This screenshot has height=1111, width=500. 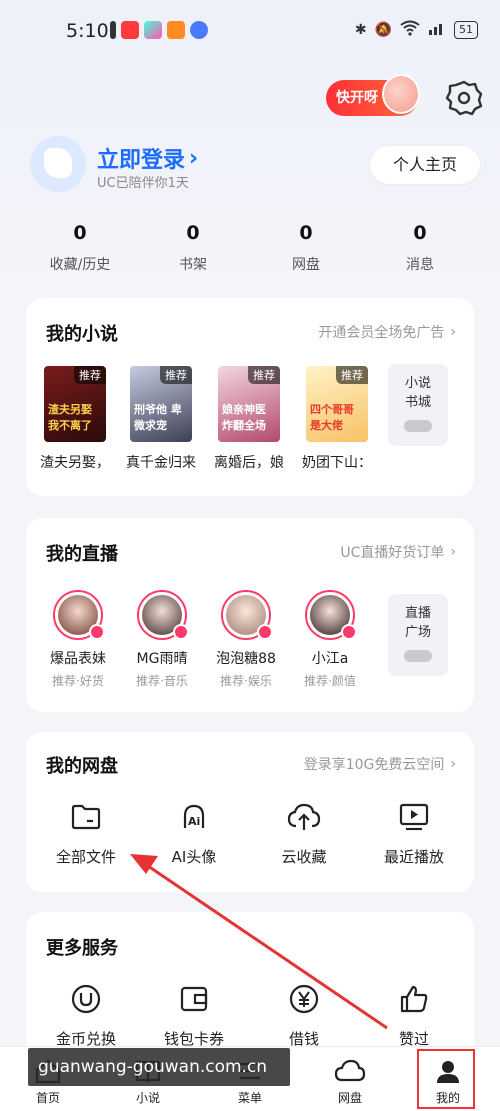 I want to click on book-cover: 推荐 娘亲神医 炸翻全场, so click(x=249, y=404).